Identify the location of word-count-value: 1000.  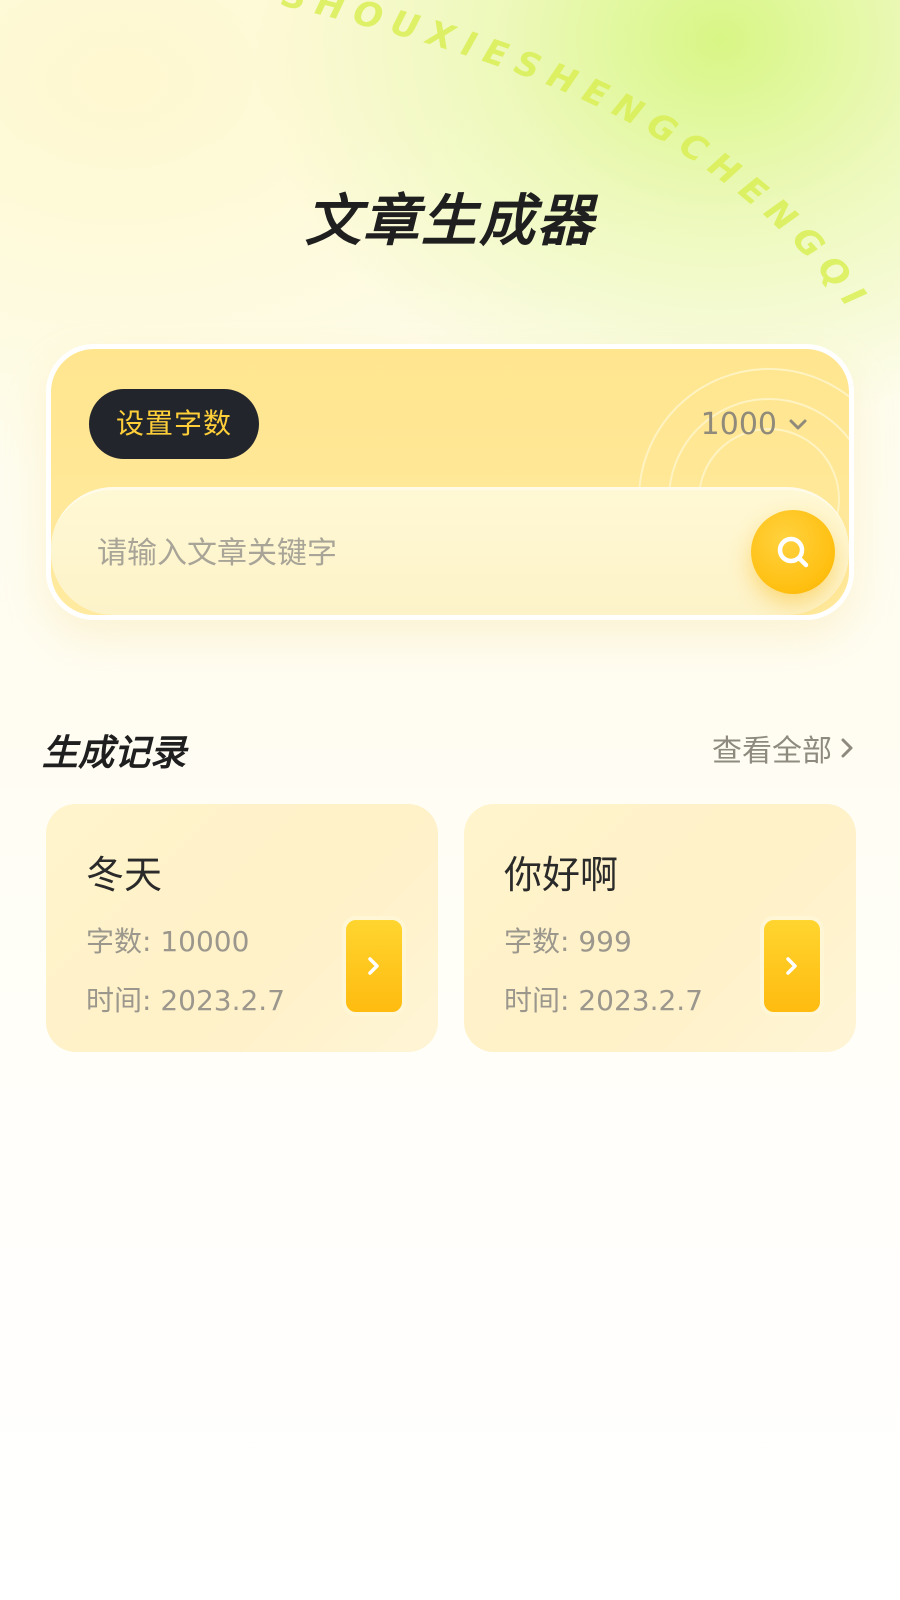
(738, 424).